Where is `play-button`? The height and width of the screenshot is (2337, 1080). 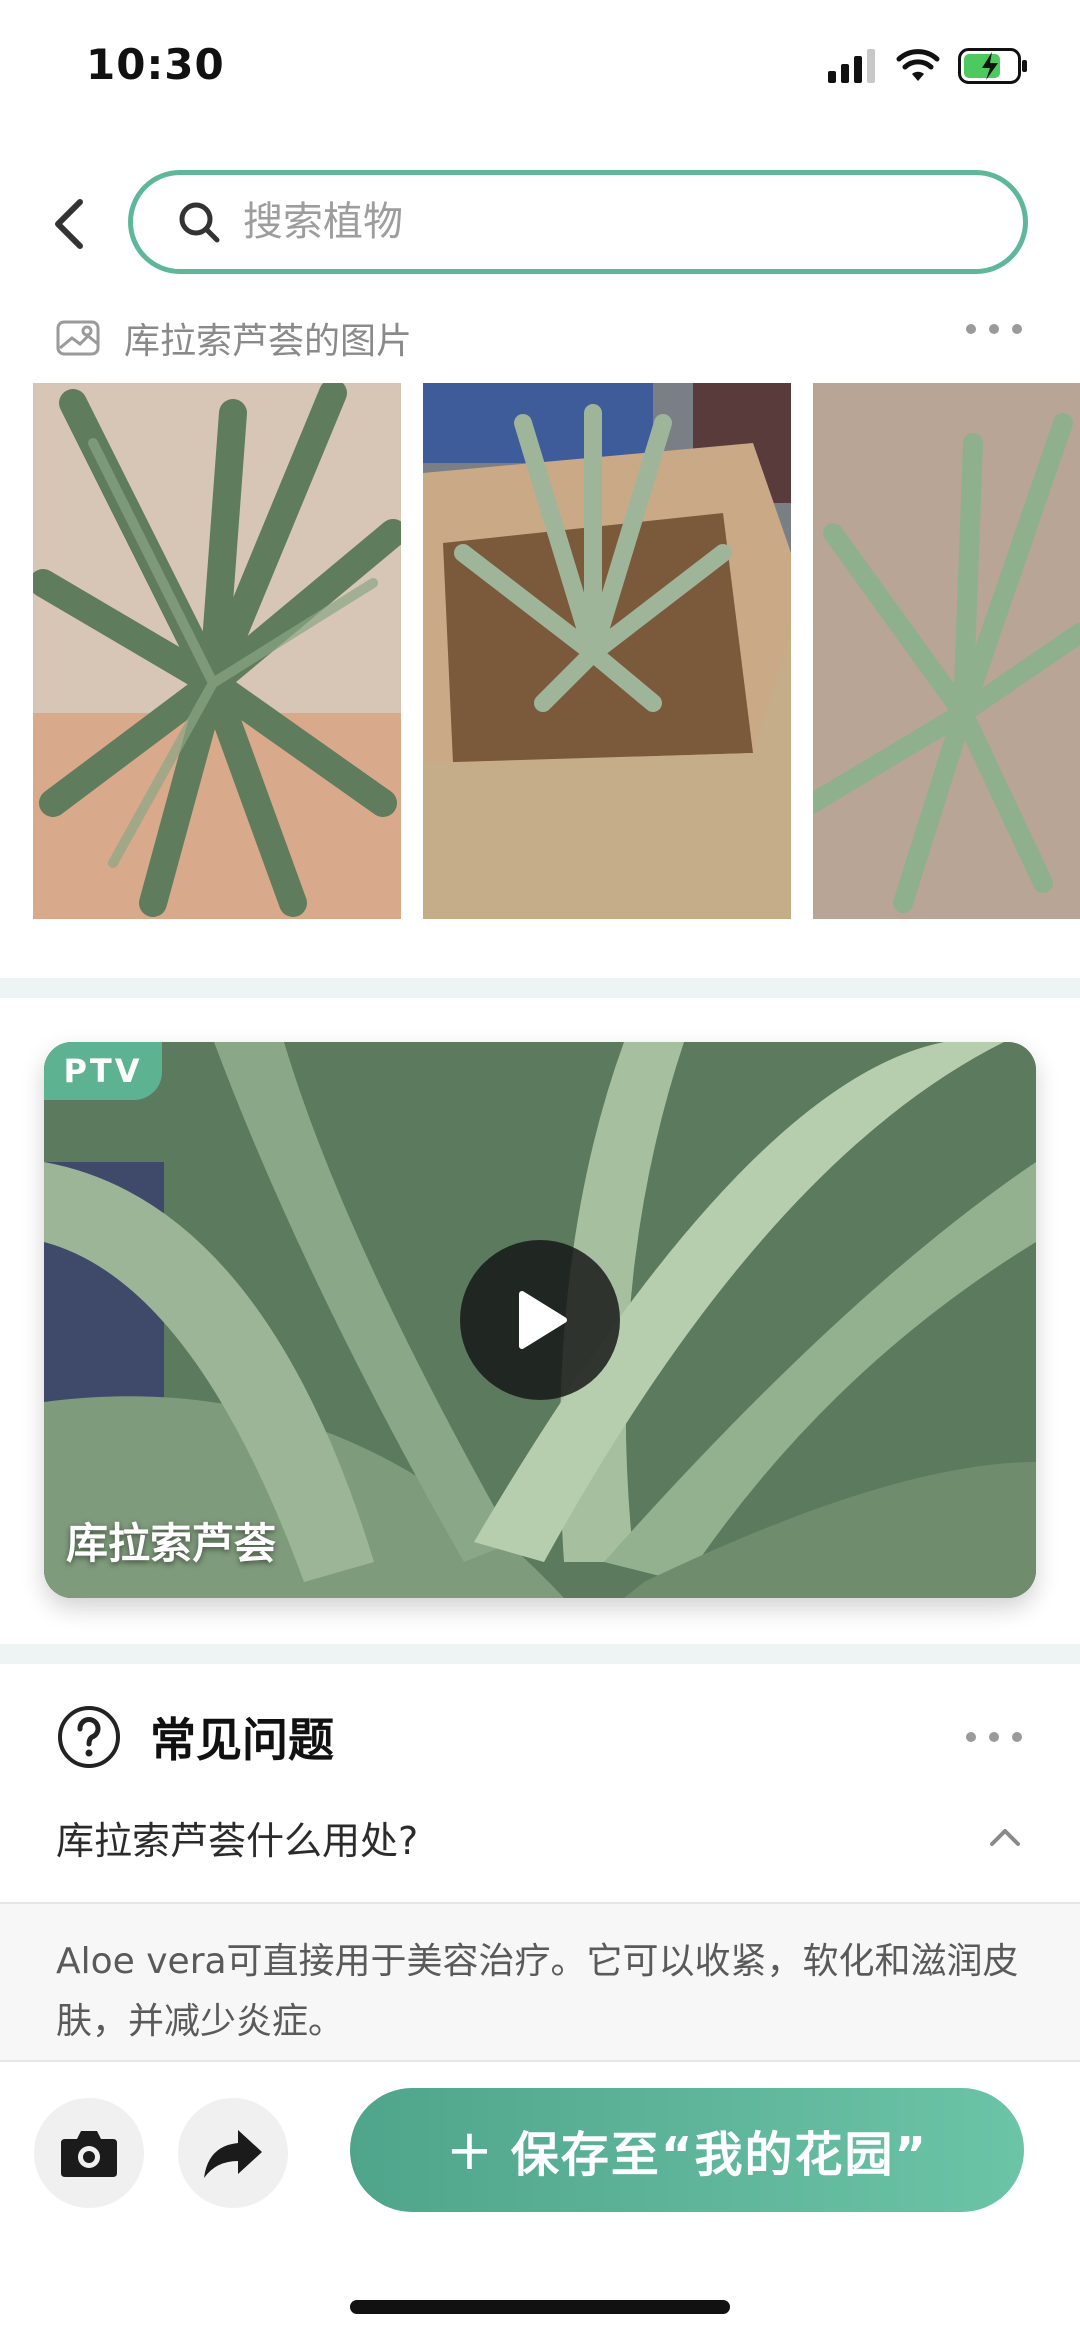
play-button is located at coordinates (540, 1320).